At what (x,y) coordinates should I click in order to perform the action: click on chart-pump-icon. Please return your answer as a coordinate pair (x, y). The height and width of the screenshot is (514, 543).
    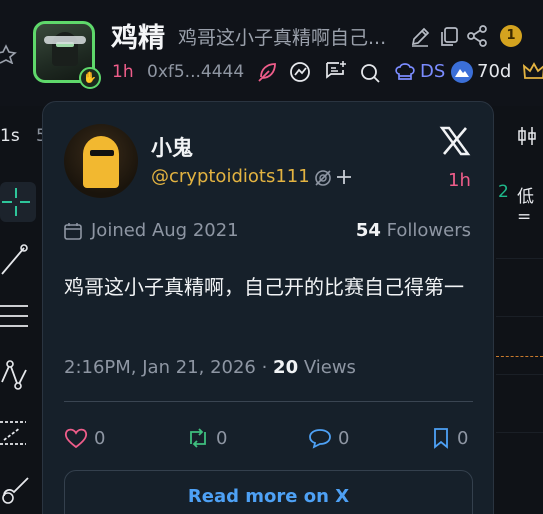
    Looking at the image, I should click on (301, 72).